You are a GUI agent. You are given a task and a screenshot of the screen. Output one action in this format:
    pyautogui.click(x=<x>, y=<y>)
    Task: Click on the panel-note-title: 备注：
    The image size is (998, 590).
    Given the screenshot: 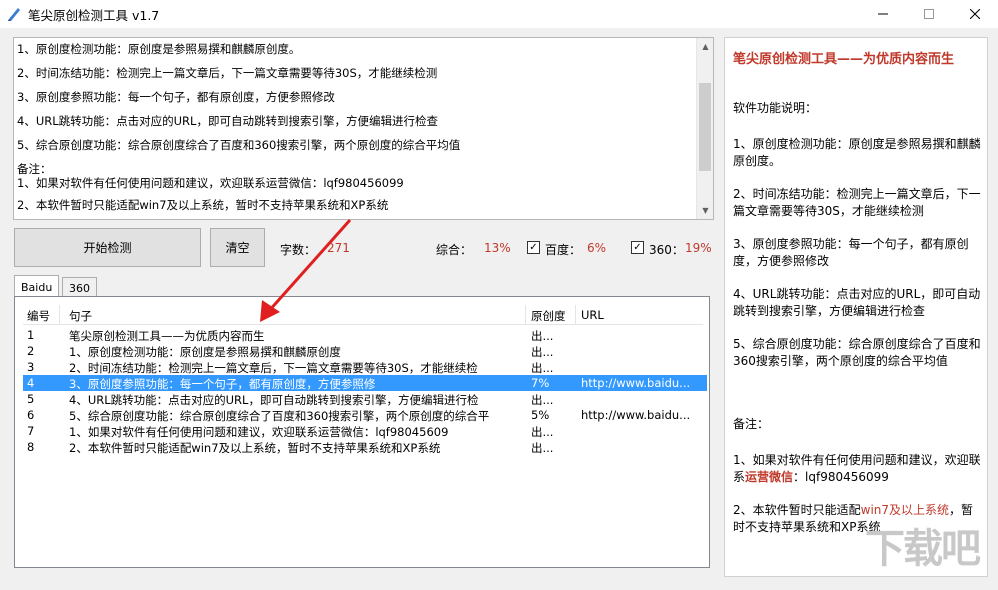 What is the action you would take?
    pyautogui.click(x=751, y=424)
    